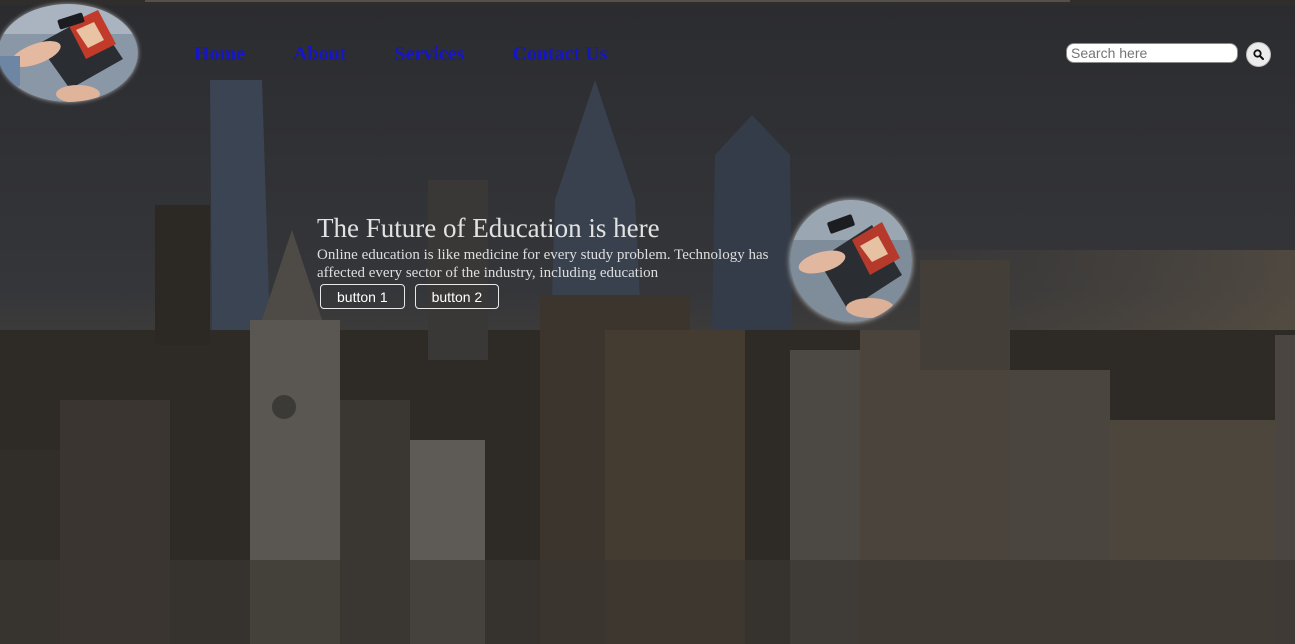 Image resolution: width=1295 pixels, height=644 pixels. What do you see at coordinates (457, 296) in the screenshot?
I see `button-2: button 2` at bounding box center [457, 296].